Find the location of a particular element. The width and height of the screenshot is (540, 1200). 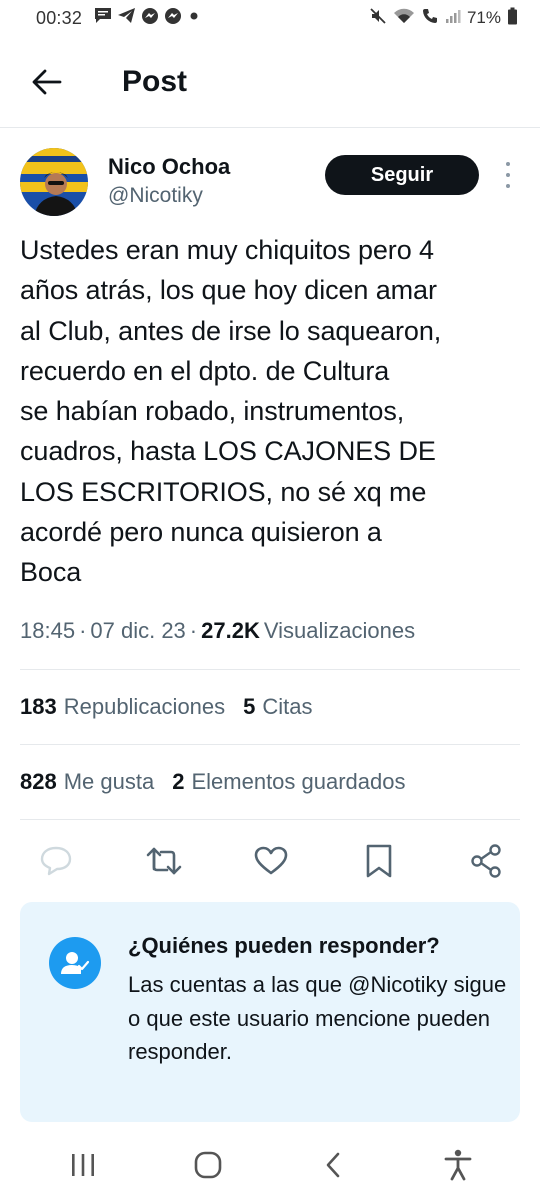

status-right: 71% is located at coordinates (443, 18).